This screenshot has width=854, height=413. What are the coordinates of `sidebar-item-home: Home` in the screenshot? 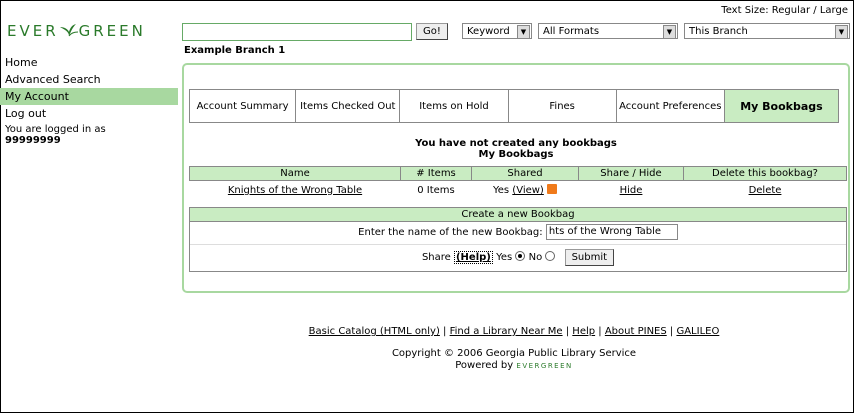 It's located at (89, 62).